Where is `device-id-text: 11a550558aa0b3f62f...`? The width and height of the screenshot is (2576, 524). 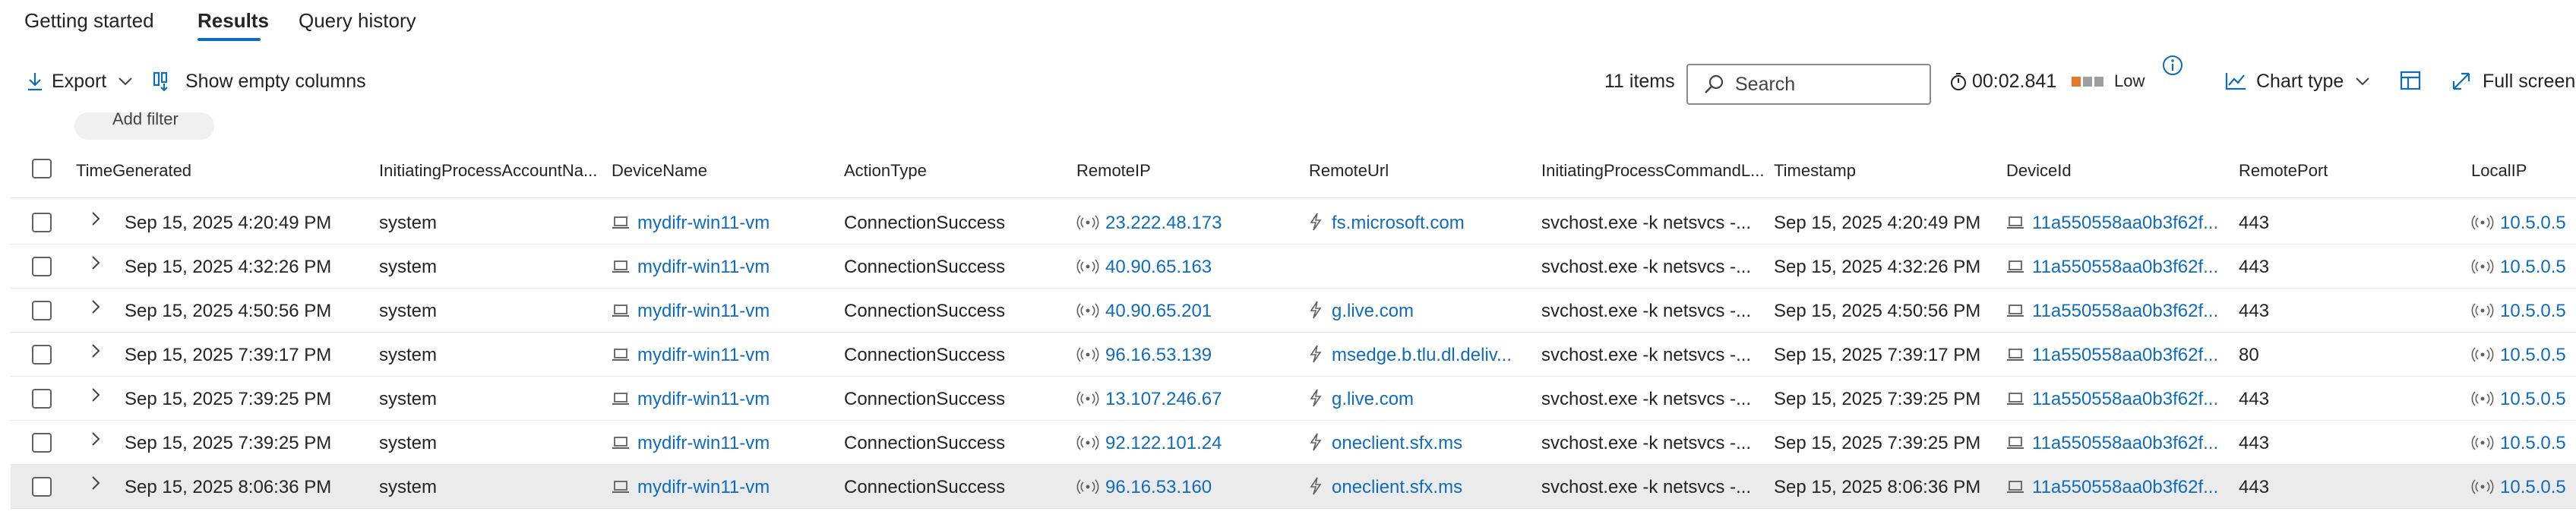 device-id-text: 11a550558aa0b3f62f... is located at coordinates (2125, 355).